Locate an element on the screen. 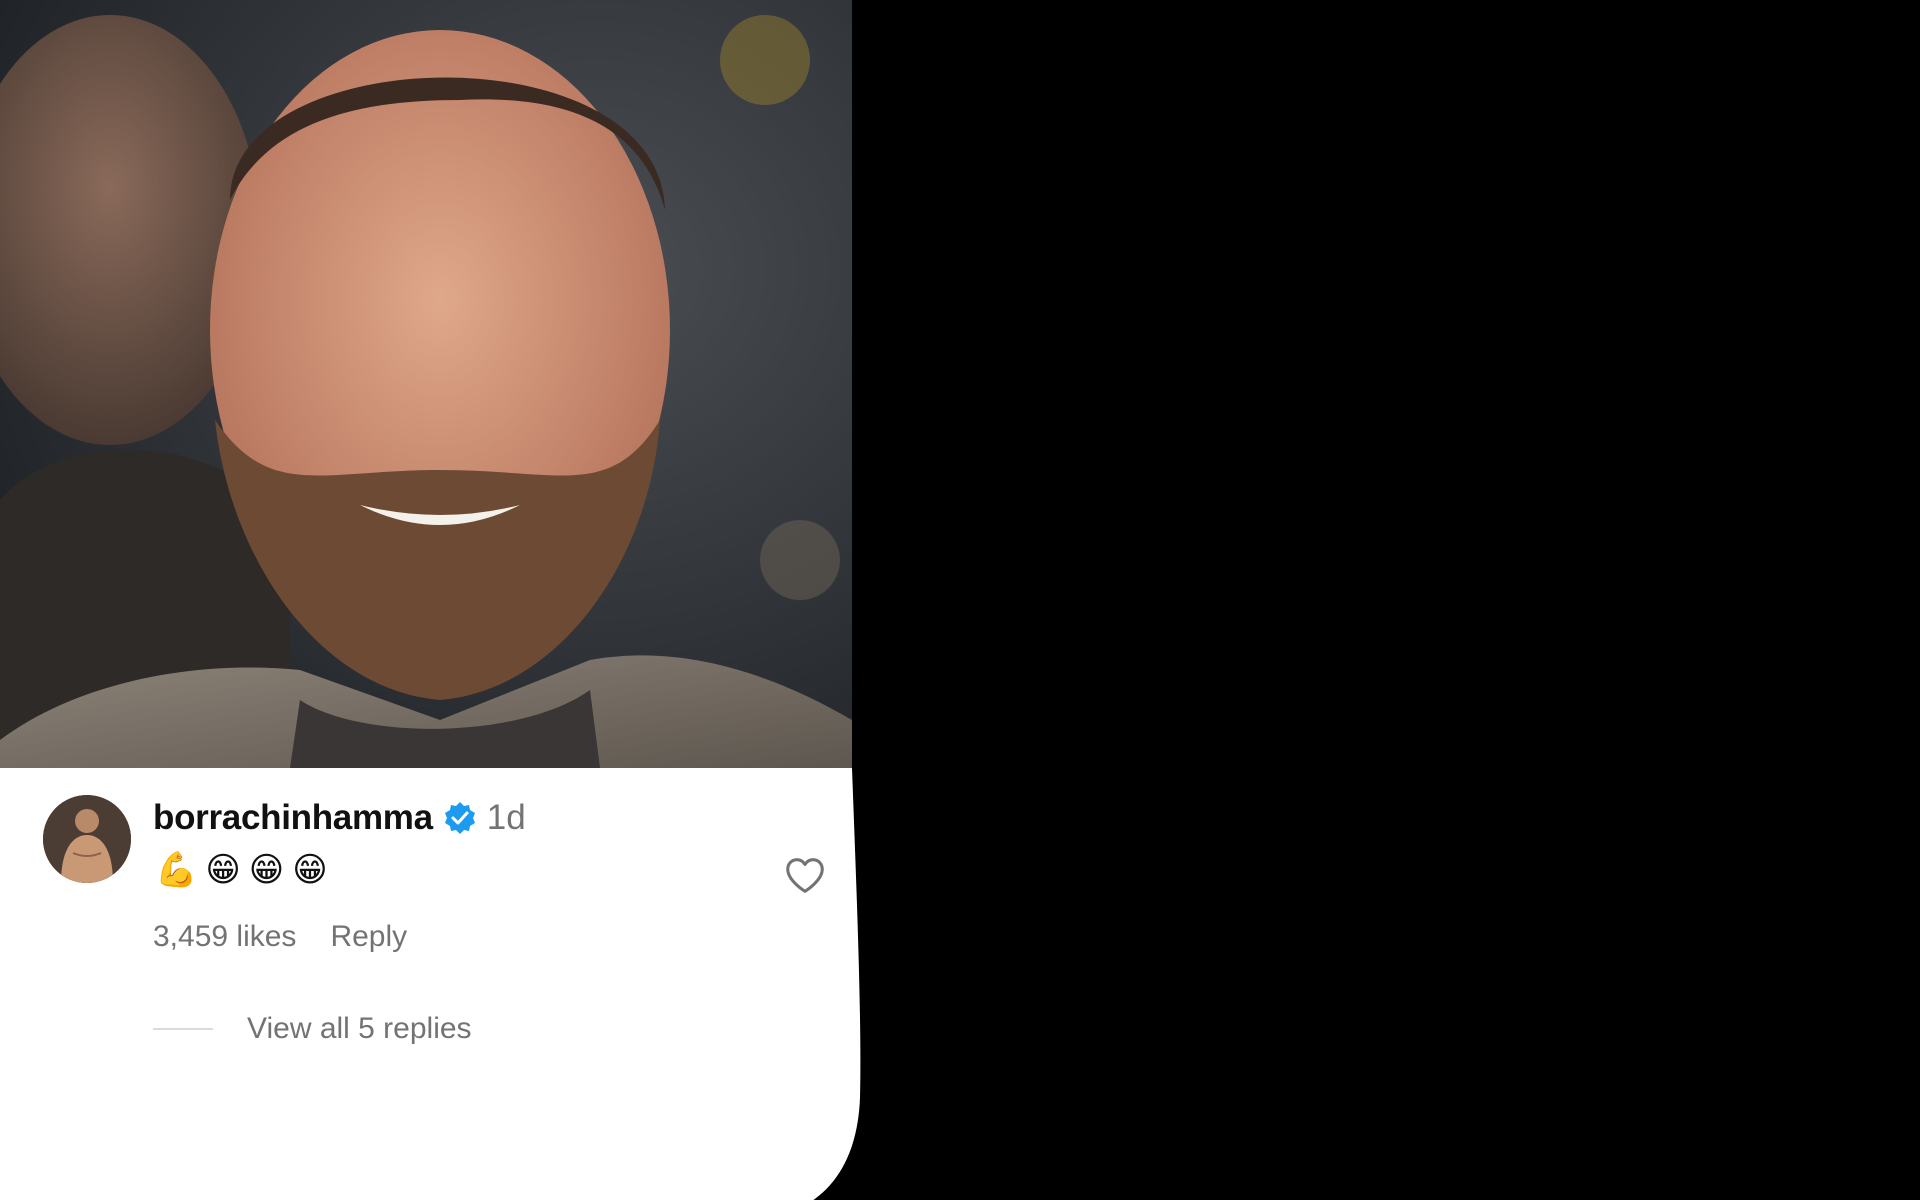 Image resolution: width=1920 pixels, height=1200 pixels. like-comment-button is located at coordinates (805, 875).